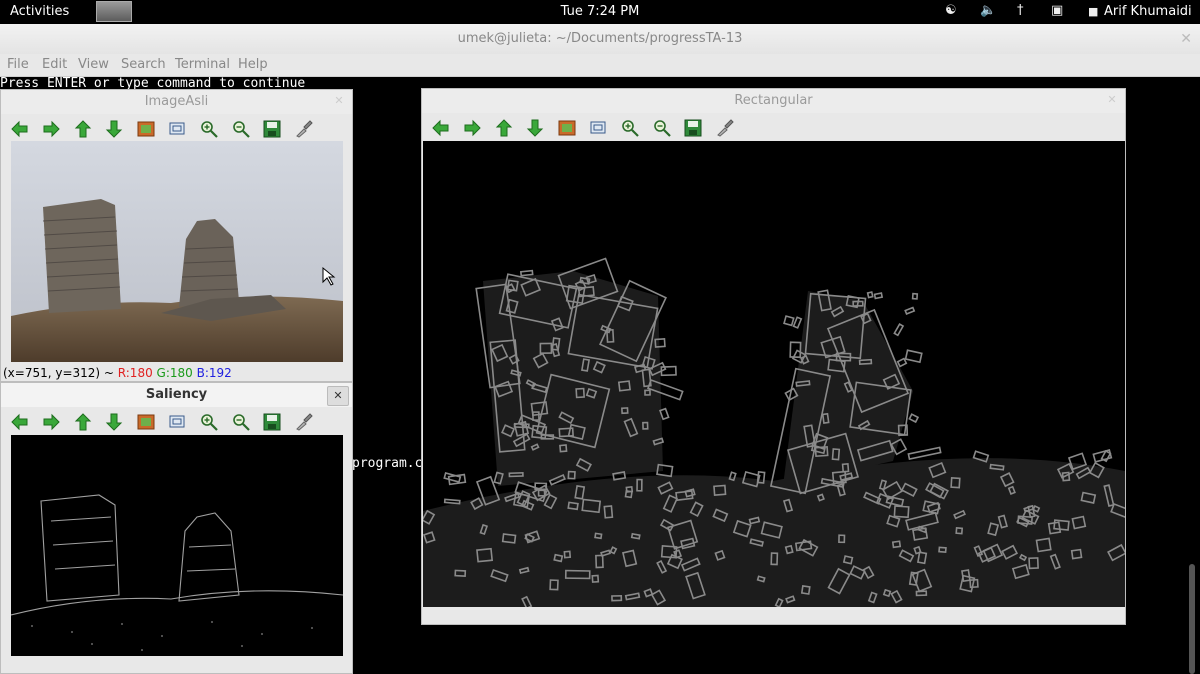  What do you see at coordinates (214, 373) in the screenshot?
I see `blue-value: B:192` at bounding box center [214, 373].